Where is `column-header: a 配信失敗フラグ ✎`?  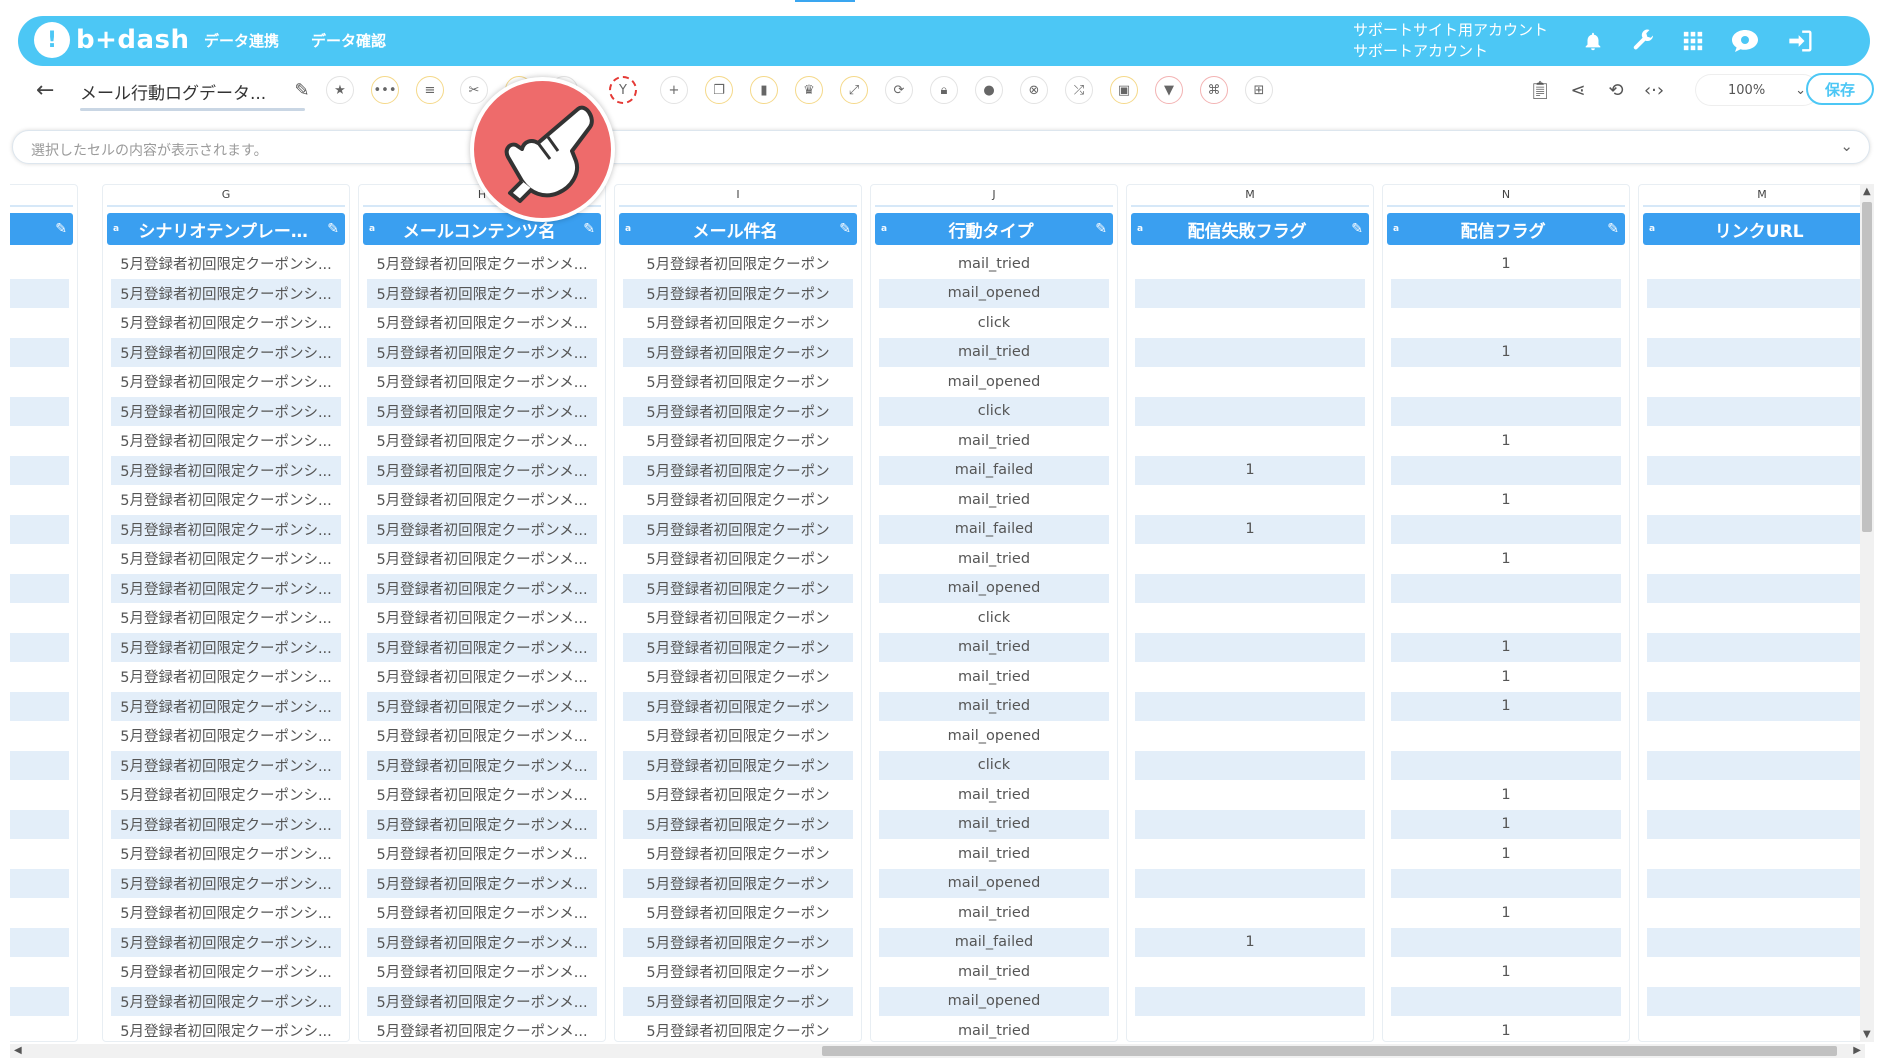
column-header: a 配信失敗フラグ ✎ is located at coordinates (1250, 229).